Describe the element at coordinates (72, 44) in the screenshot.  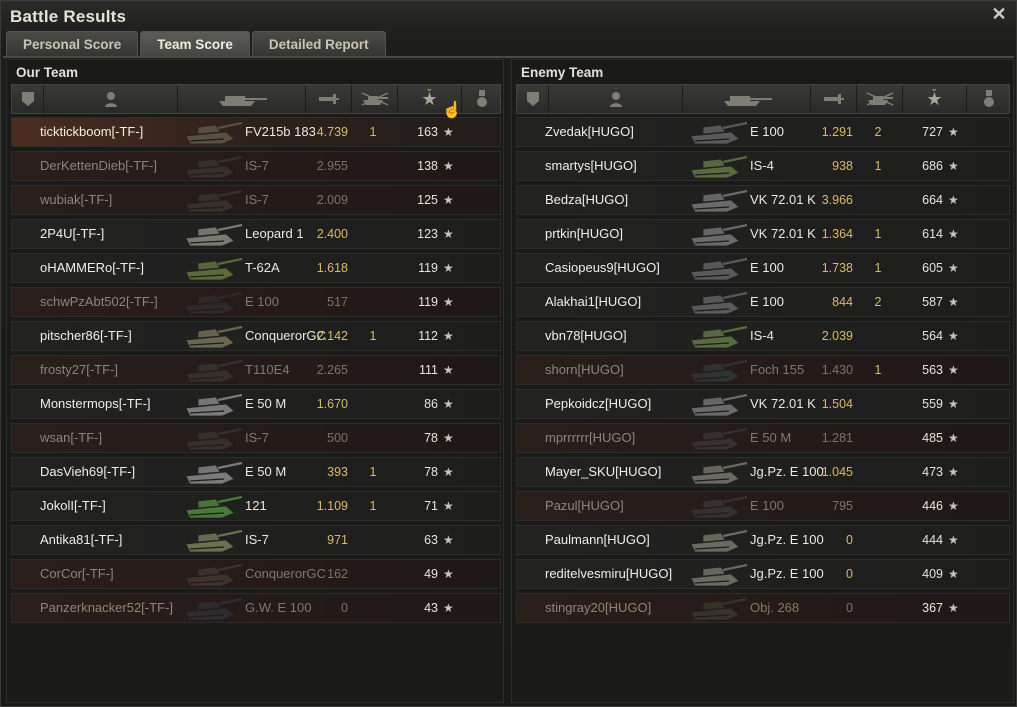
I see `tab-personal-score: Personal Score` at that location.